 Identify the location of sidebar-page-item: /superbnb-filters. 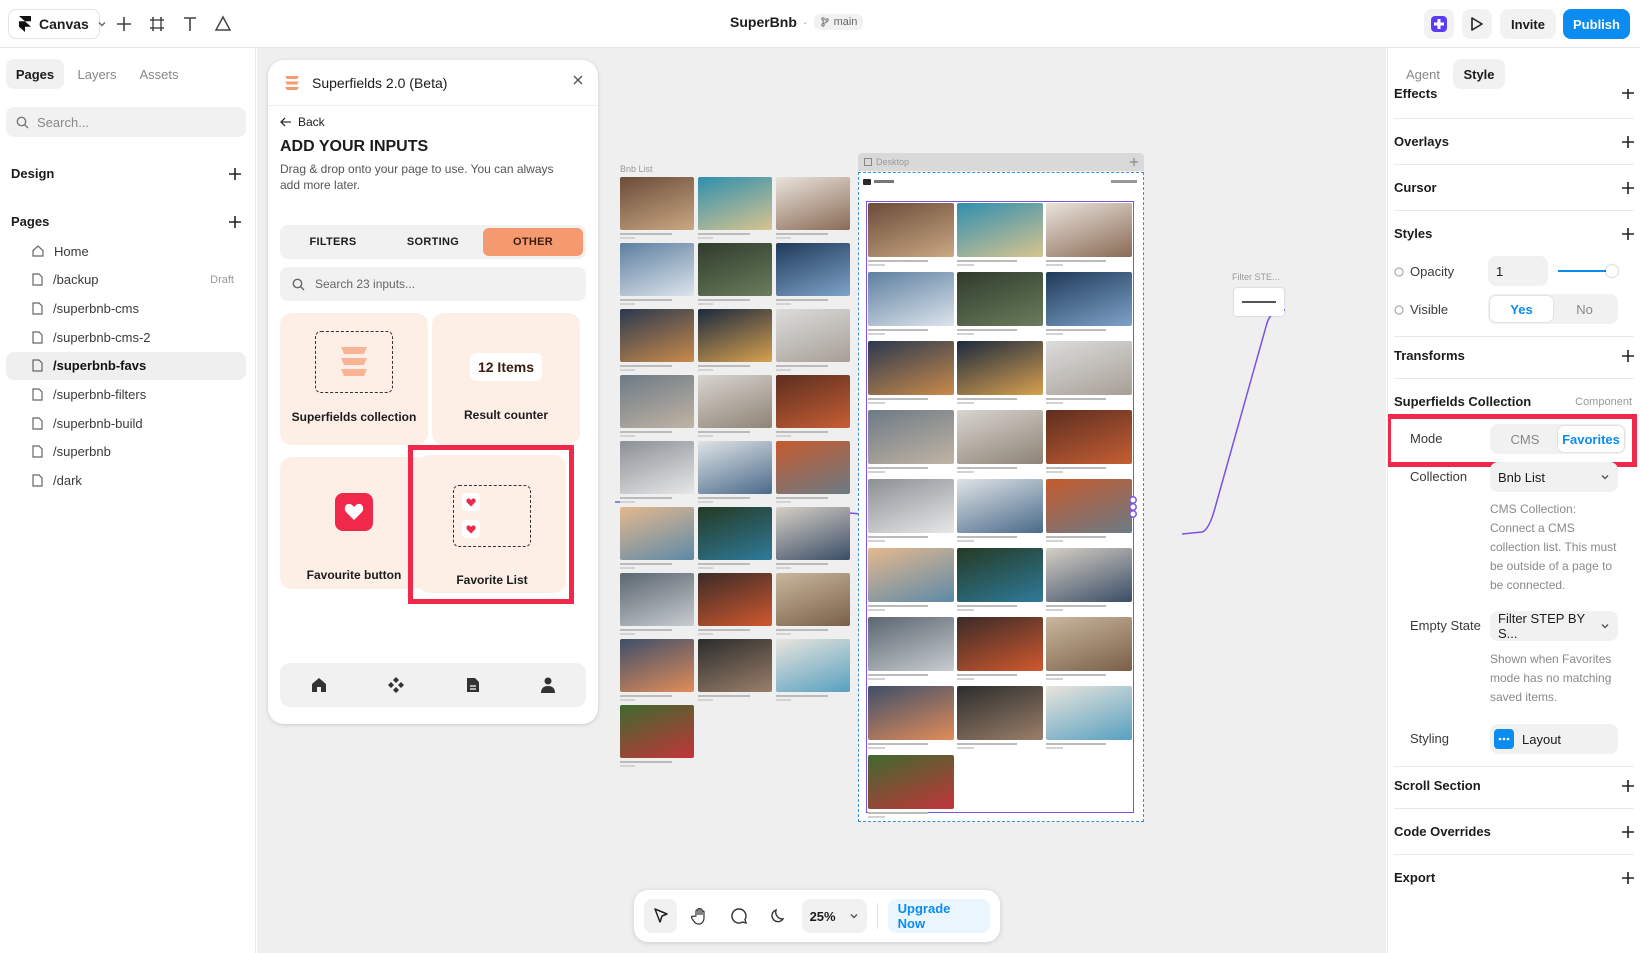
(126, 395).